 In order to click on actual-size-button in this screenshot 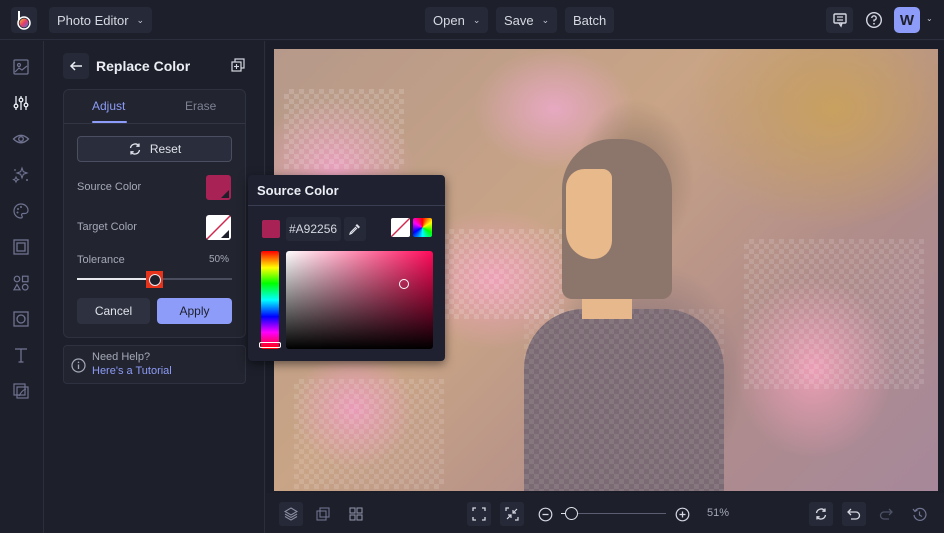, I will do `click(512, 514)`.